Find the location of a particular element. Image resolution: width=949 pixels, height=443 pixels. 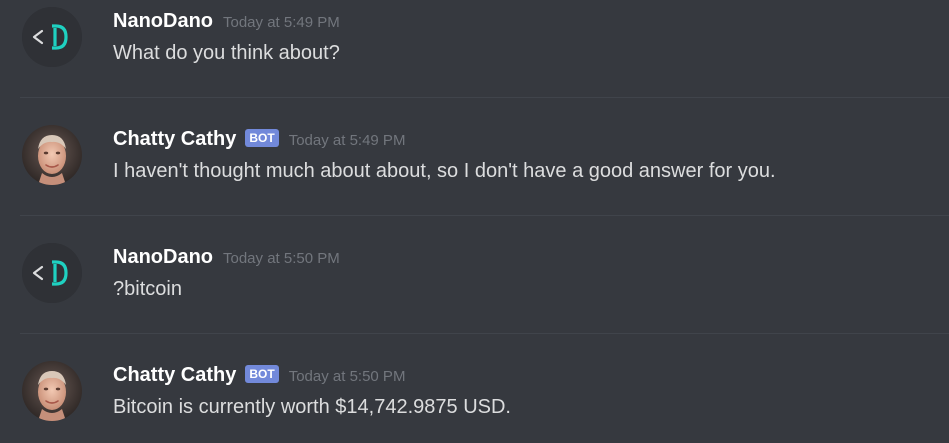

message-header: Chatty Cathy BOT Today at 5:50 PM is located at coordinates (259, 376).